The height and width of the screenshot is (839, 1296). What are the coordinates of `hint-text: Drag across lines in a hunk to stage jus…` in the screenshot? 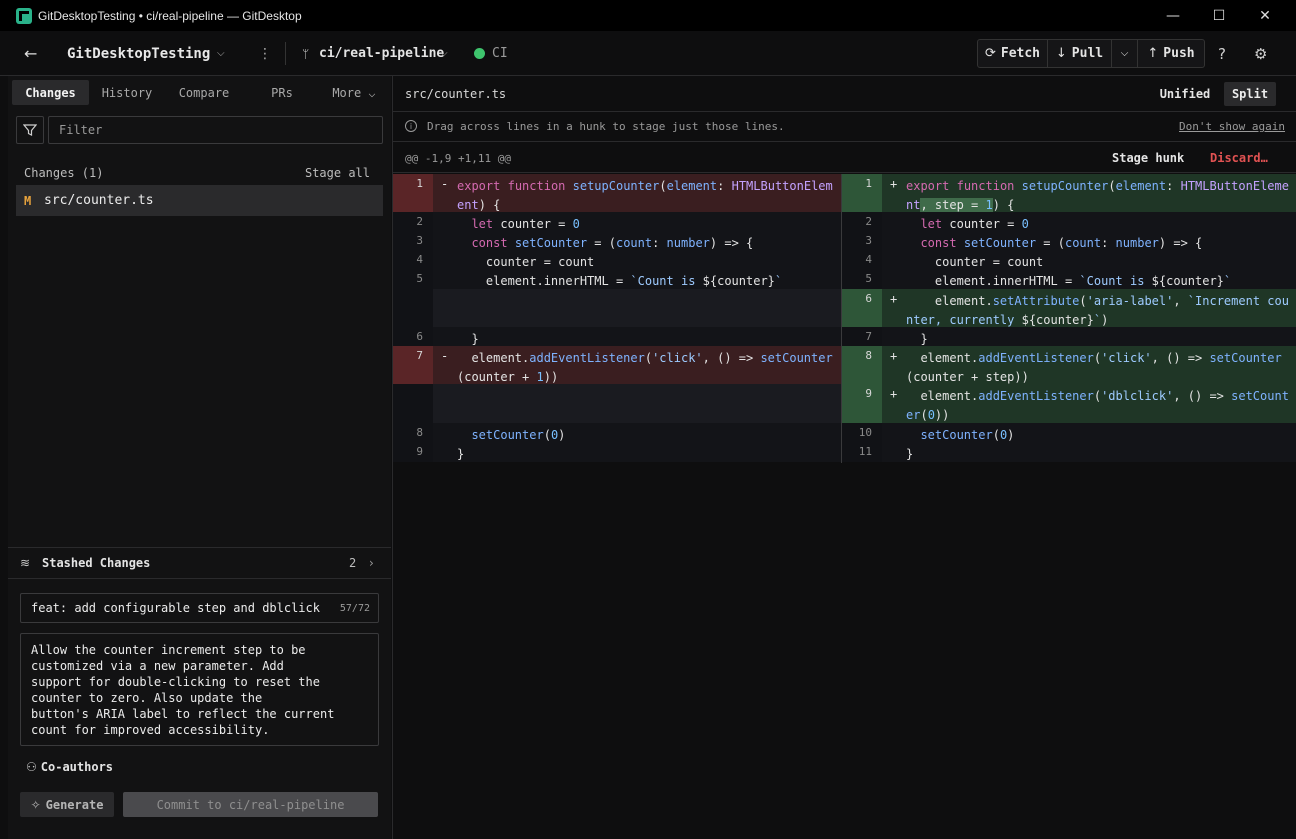 It's located at (606, 126).